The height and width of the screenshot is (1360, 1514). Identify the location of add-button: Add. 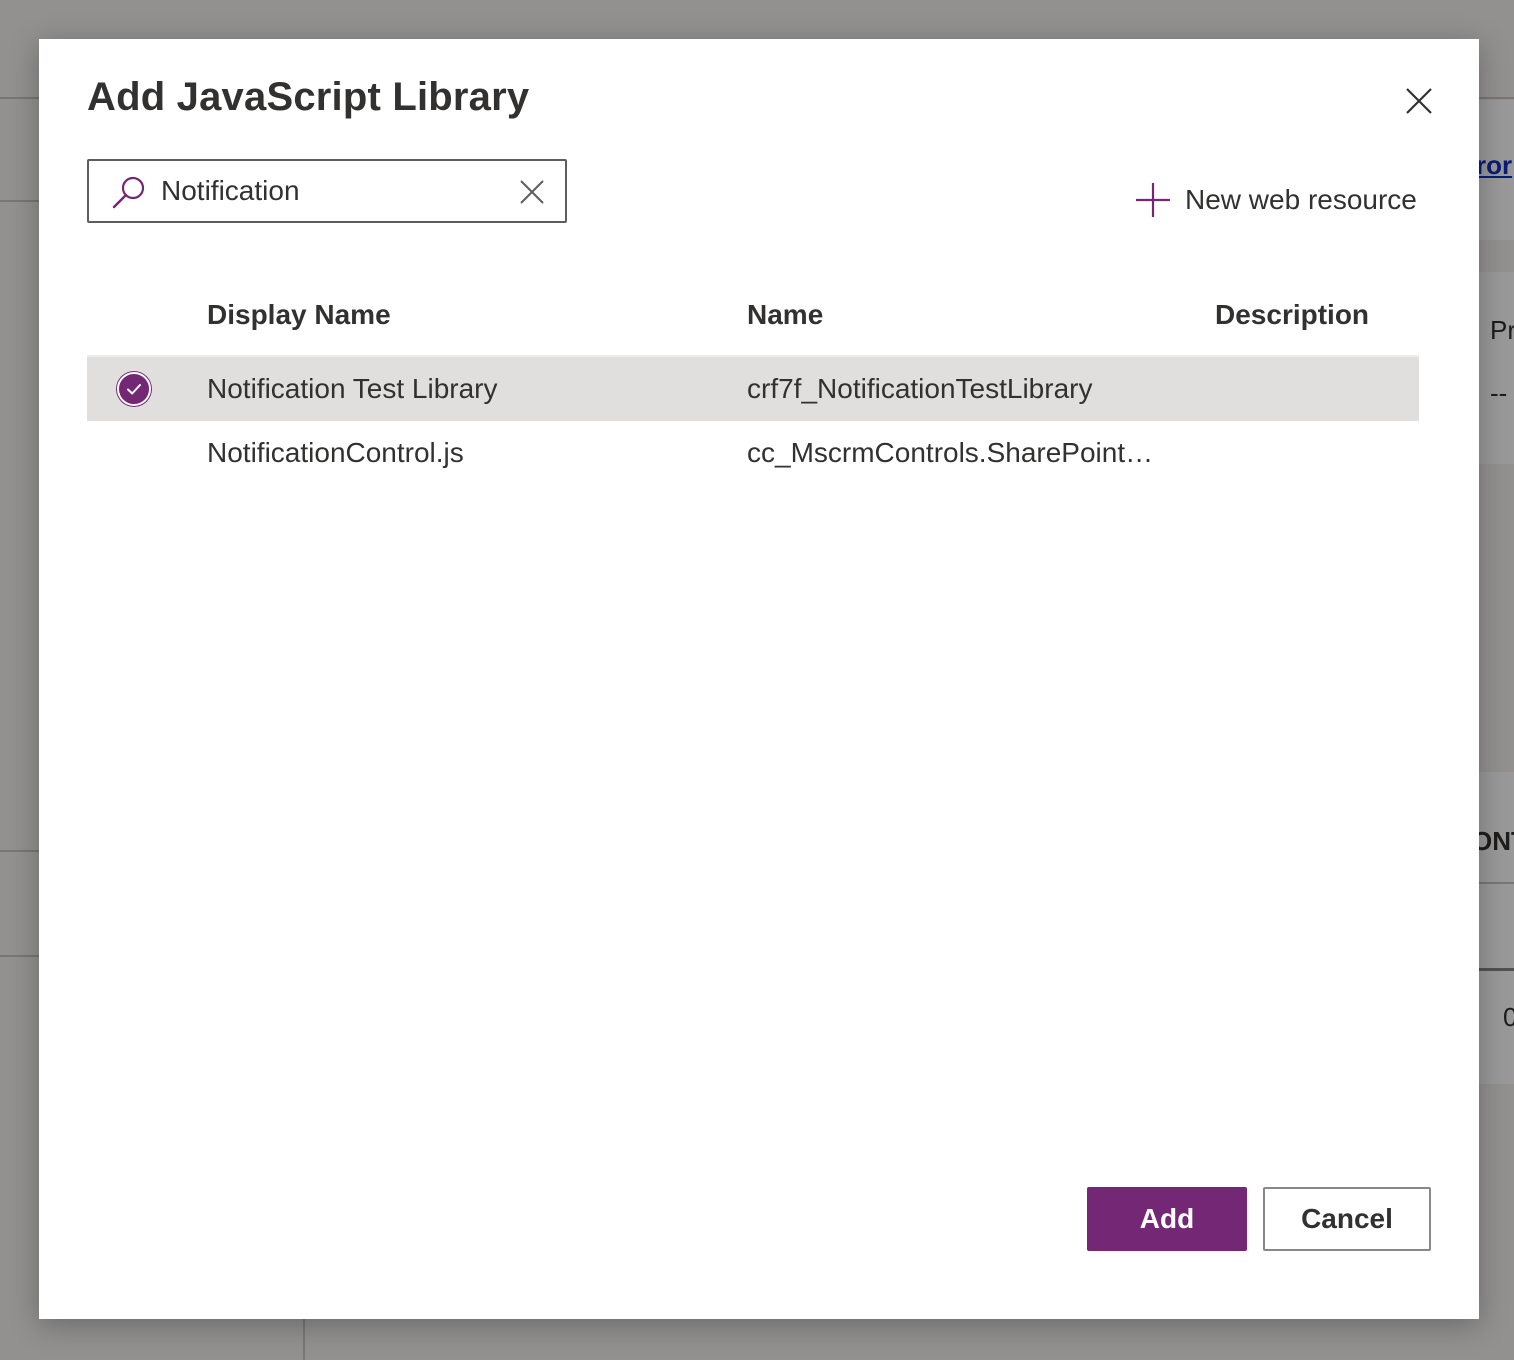
(1167, 1219).